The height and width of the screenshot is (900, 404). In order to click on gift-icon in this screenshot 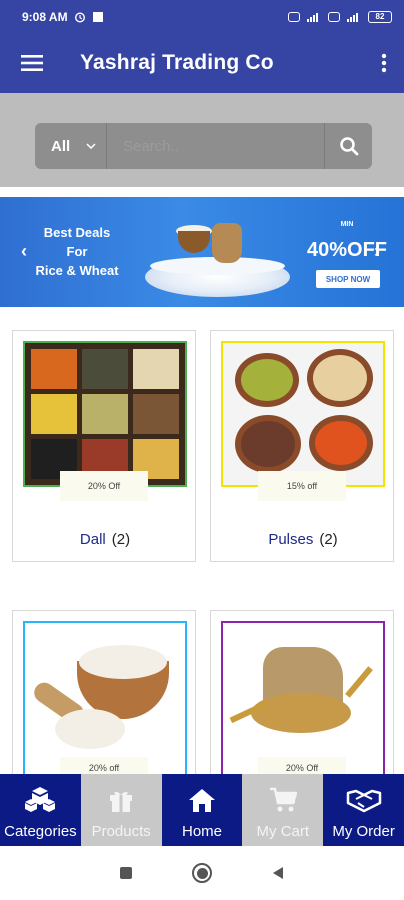, I will do `click(121, 801)`.